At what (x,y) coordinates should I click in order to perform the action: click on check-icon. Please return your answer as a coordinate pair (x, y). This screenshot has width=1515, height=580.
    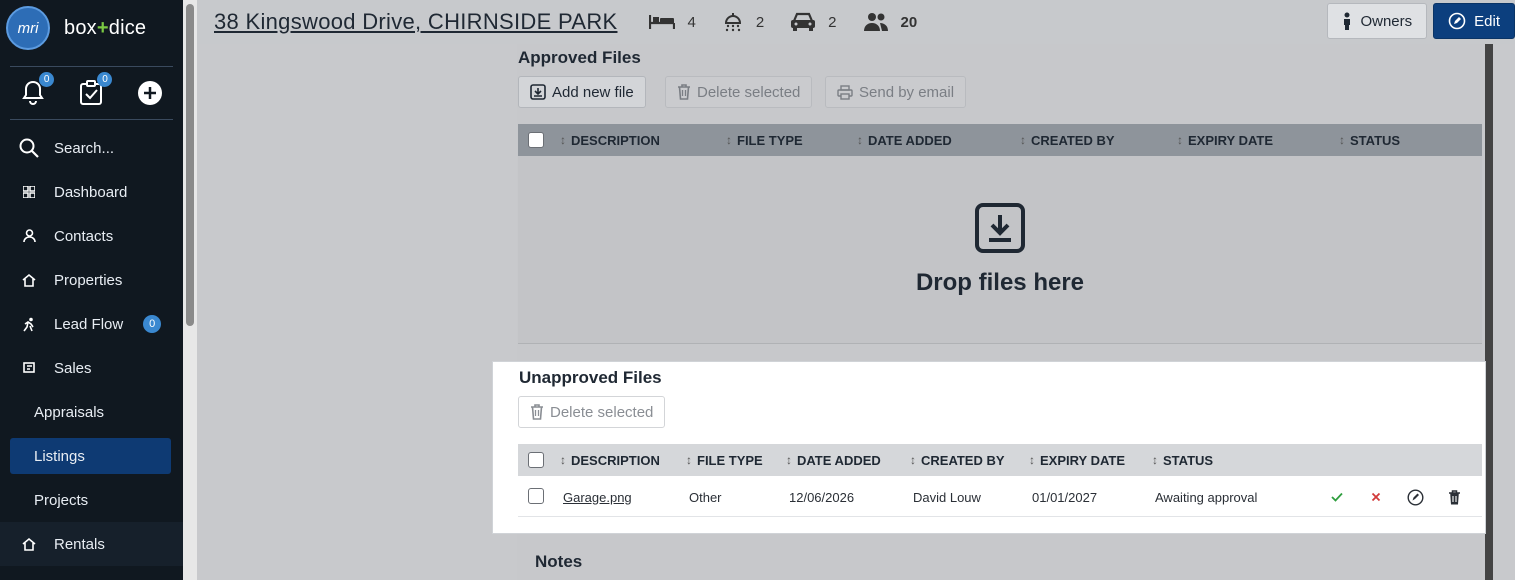
    Looking at the image, I should click on (1337, 497).